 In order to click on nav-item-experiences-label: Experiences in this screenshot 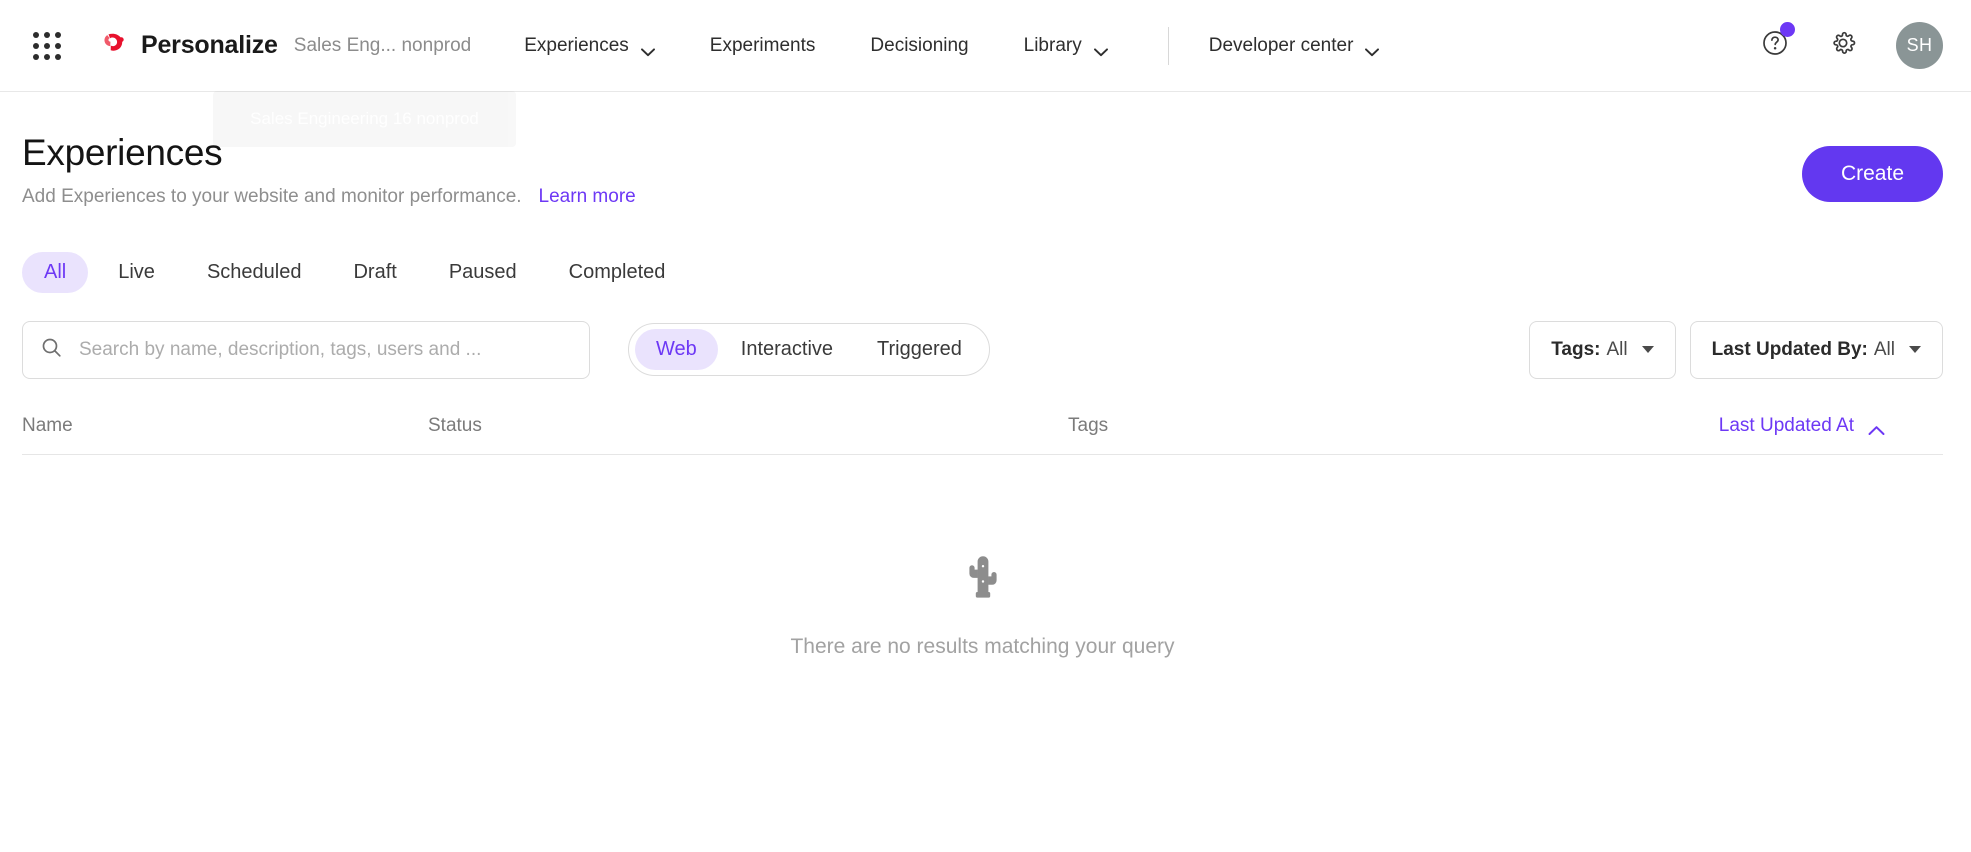, I will do `click(576, 45)`.